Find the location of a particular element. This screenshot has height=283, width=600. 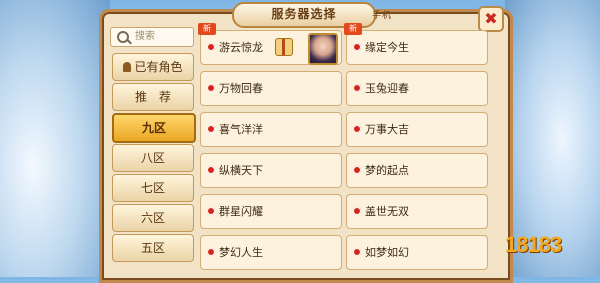

sidebar-item-zone-6: 六区 is located at coordinates (153, 218).